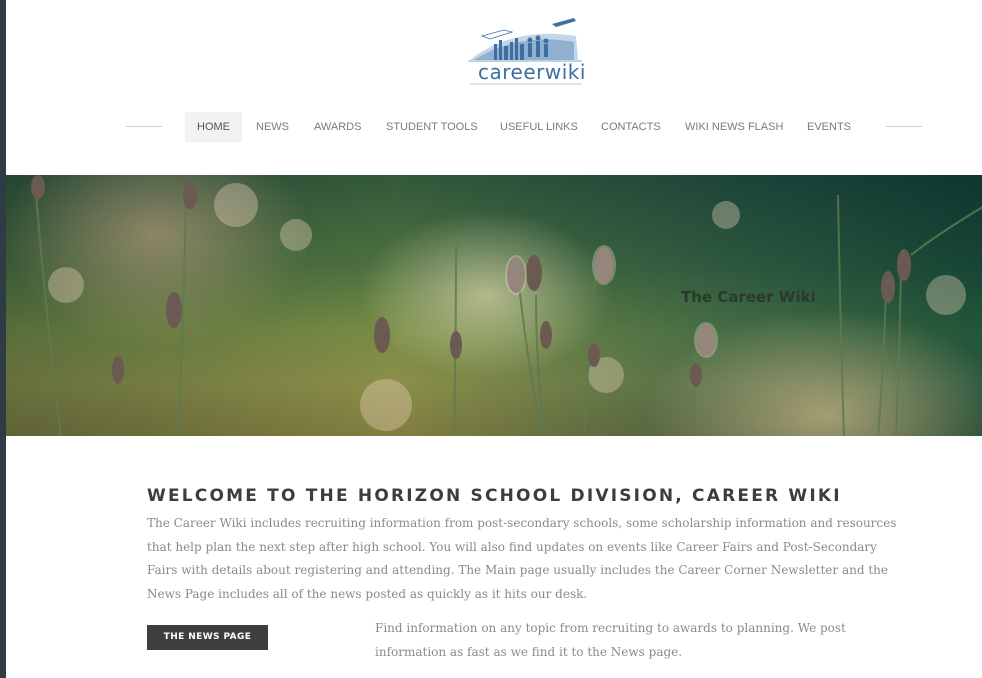 This screenshot has height=678, width=982. I want to click on logo-text: careerwiki, so click(532, 72).